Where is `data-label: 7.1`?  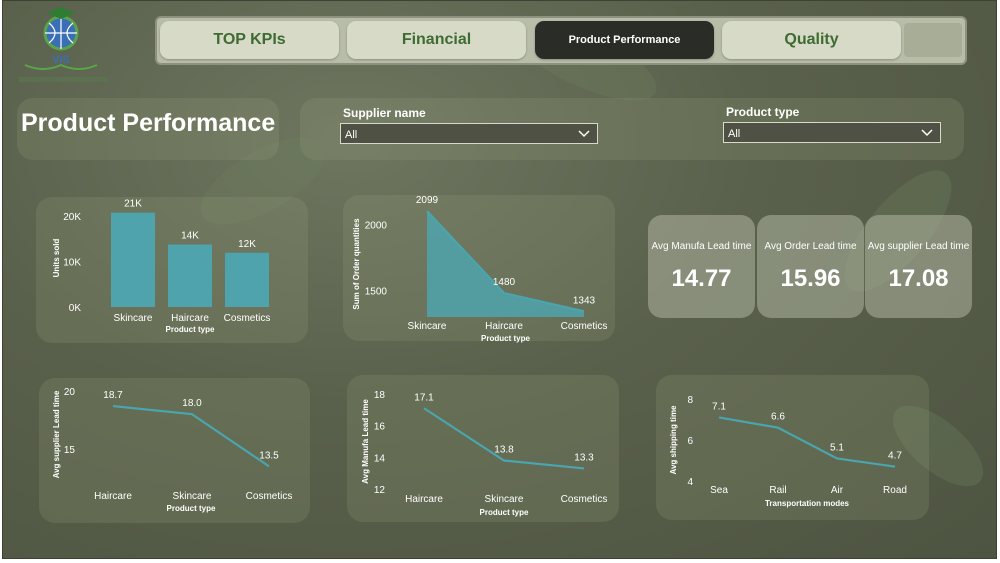 data-label: 7.1 is located at coordinates (719, 406).